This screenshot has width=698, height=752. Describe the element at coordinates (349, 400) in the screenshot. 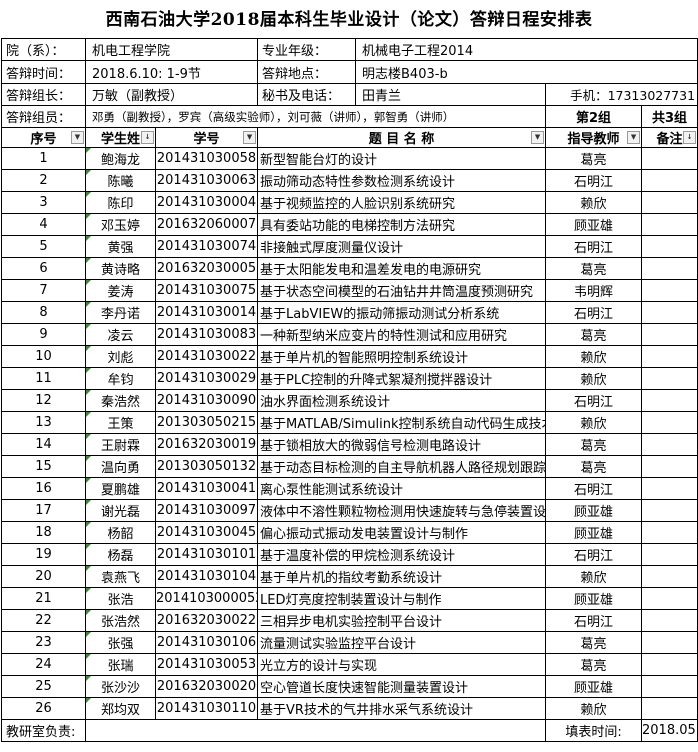

I see `table-row: 12 秦浩然 201431030090 油水界面检测系统设计 石明江` at that location.